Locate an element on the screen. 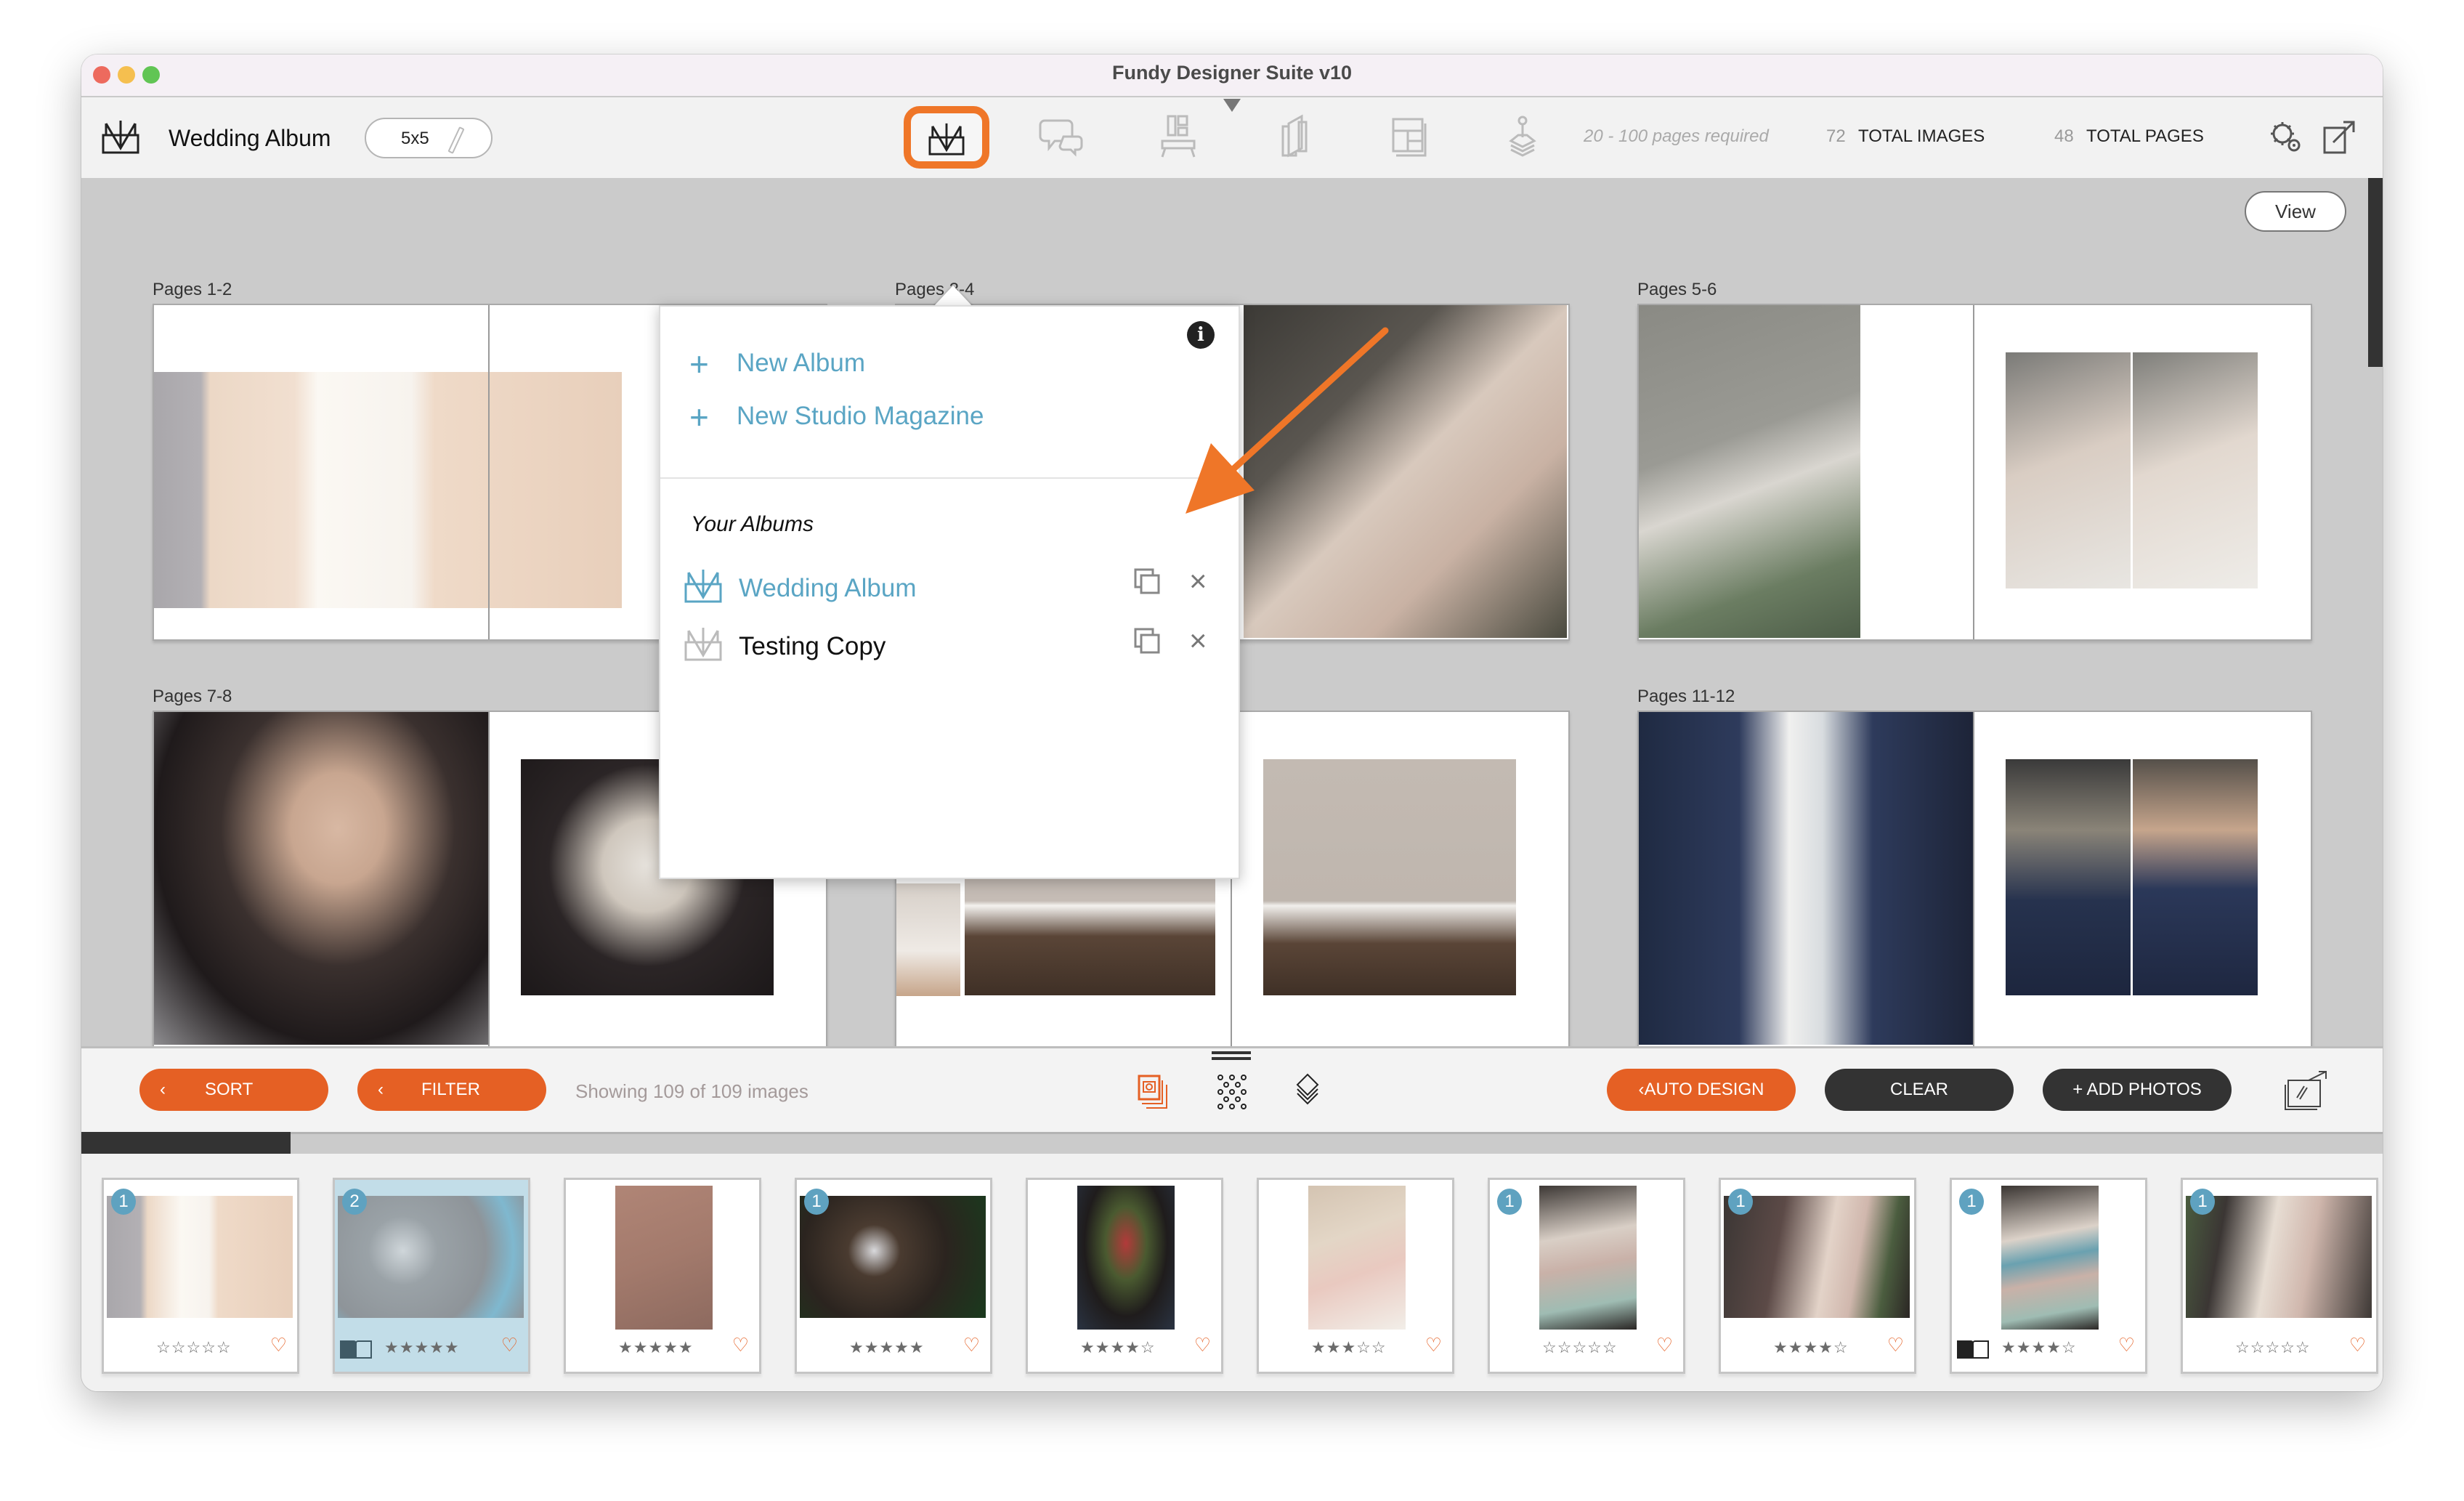 This screenshot has width=2464, height=1501. vertical-scrollbar-thumb is located at coordinates (2375, 273).